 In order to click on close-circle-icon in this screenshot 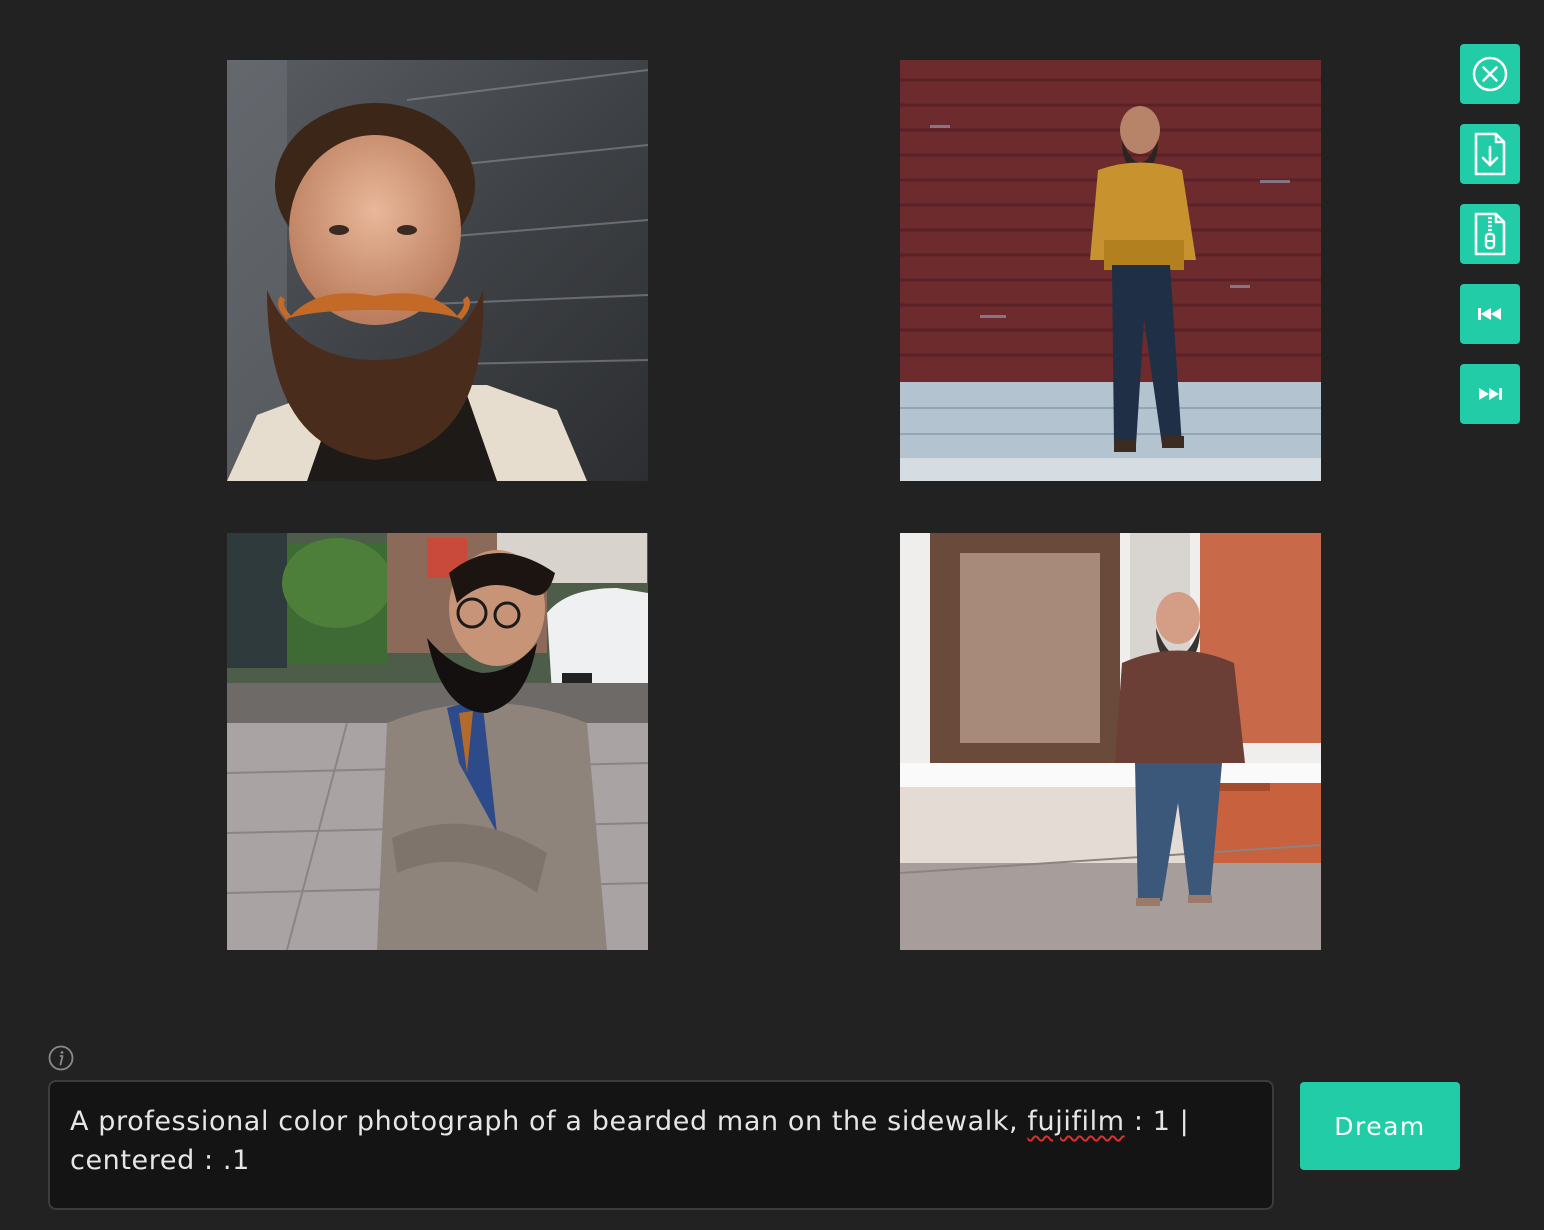, I will do `click(1490, 74)`.